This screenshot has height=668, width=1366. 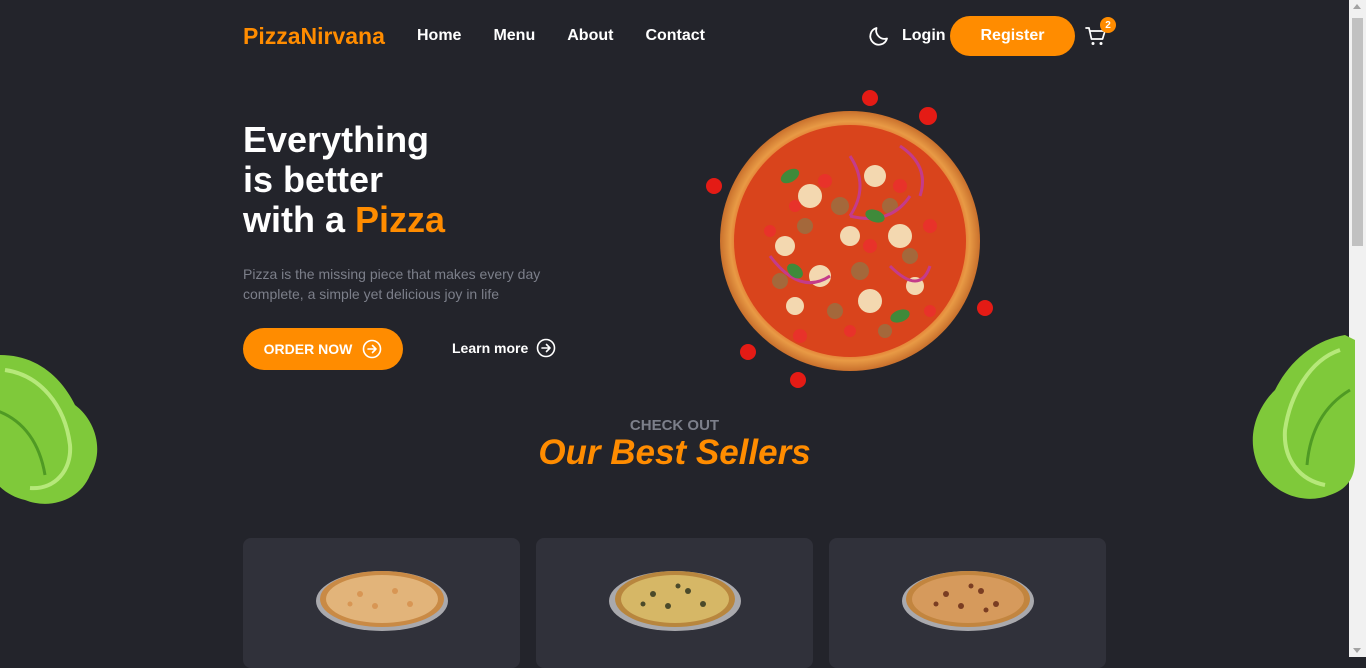 I want to click on hero-title: Everything is better with a Pizza, so click(x=344, y=180).